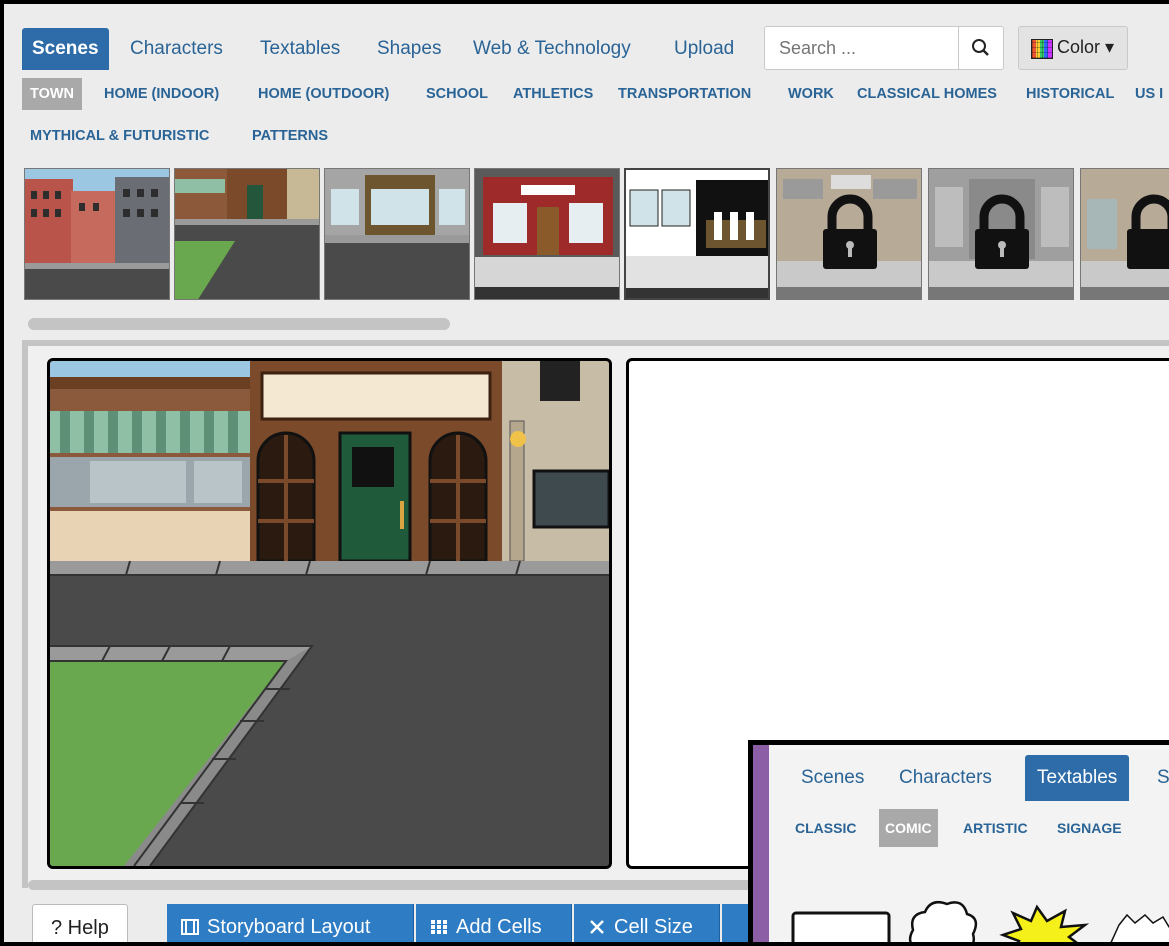 The width and height of the screenshot is (1169, 946). I want to click on tab-upload: Upload, so click(704, 49).